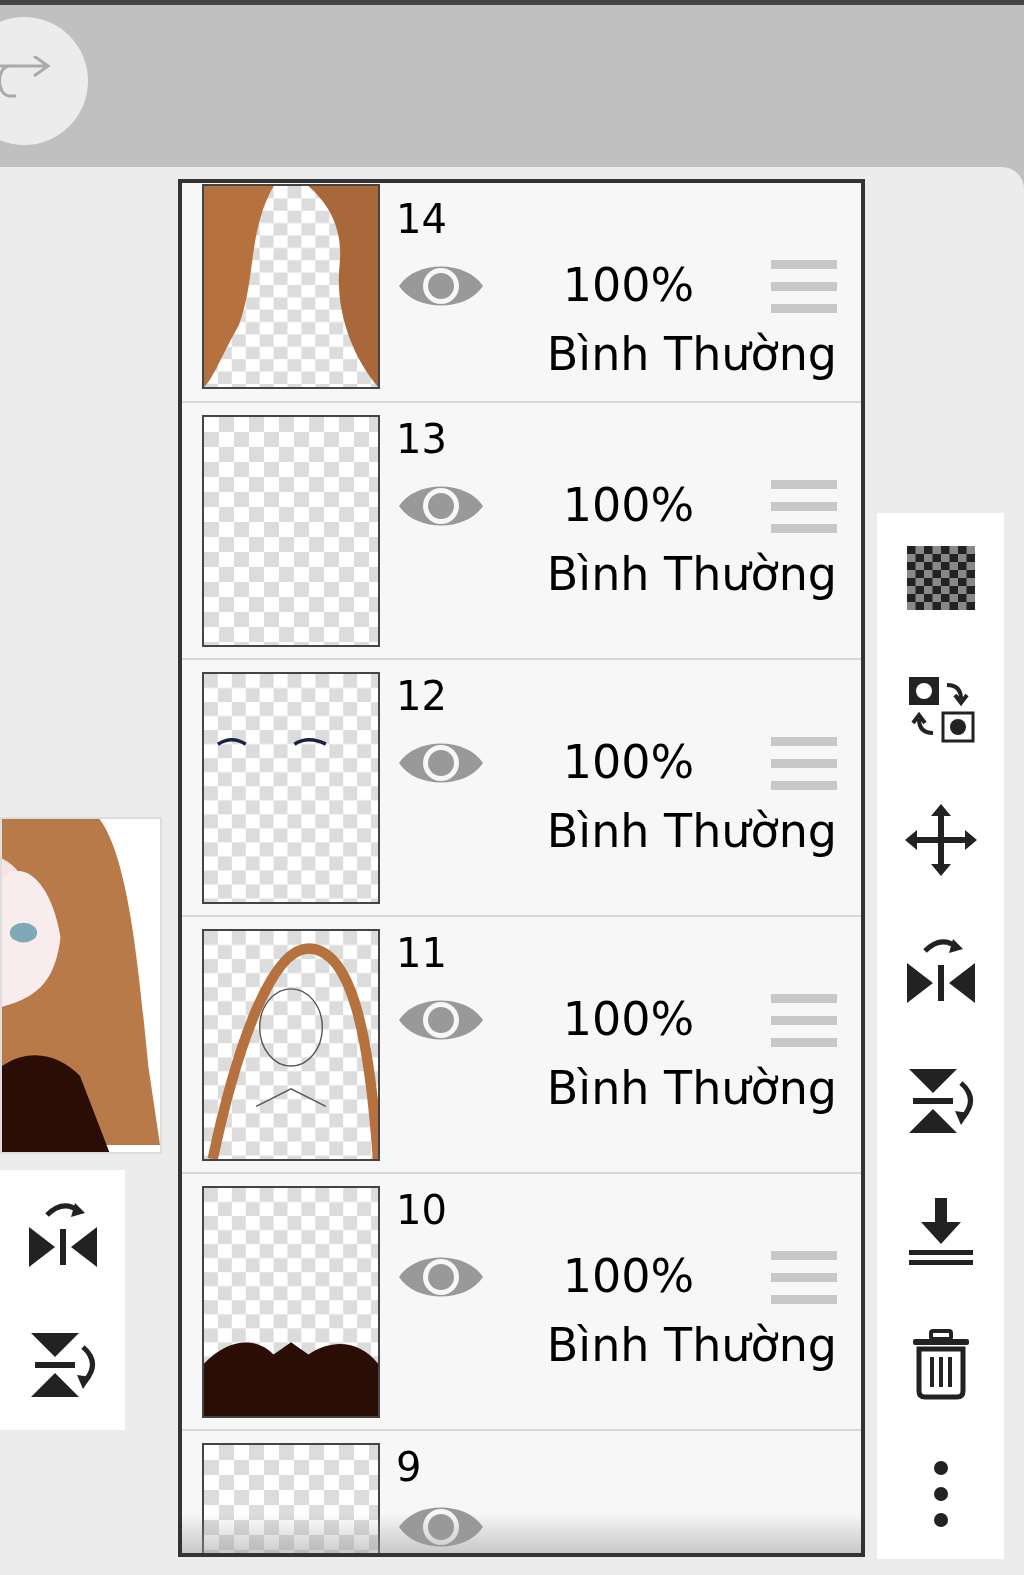  Describe the element at coordinates (409, 1467) in the screenshot. I see `layer-number: 9` at that location.